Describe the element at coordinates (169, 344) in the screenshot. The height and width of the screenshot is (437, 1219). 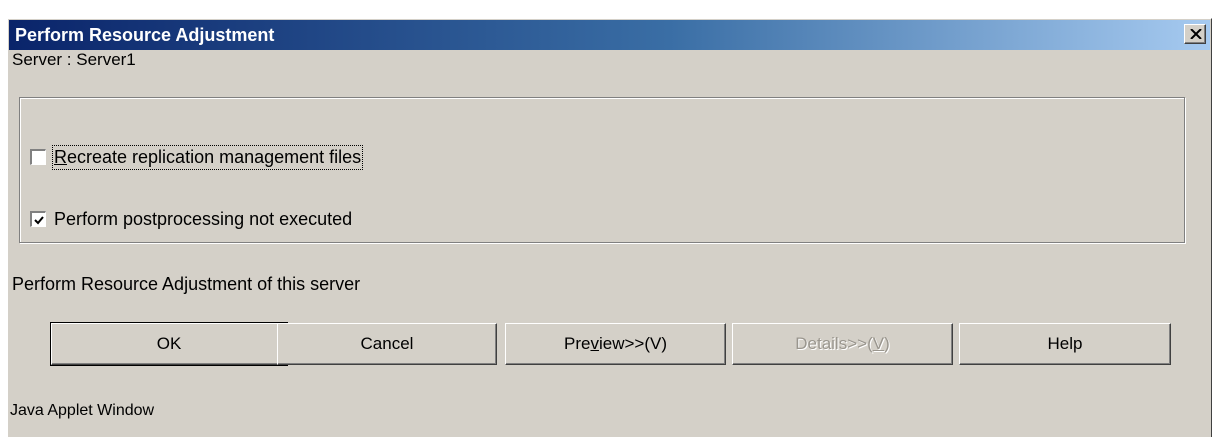
I see `ok-button: OK` at that location.